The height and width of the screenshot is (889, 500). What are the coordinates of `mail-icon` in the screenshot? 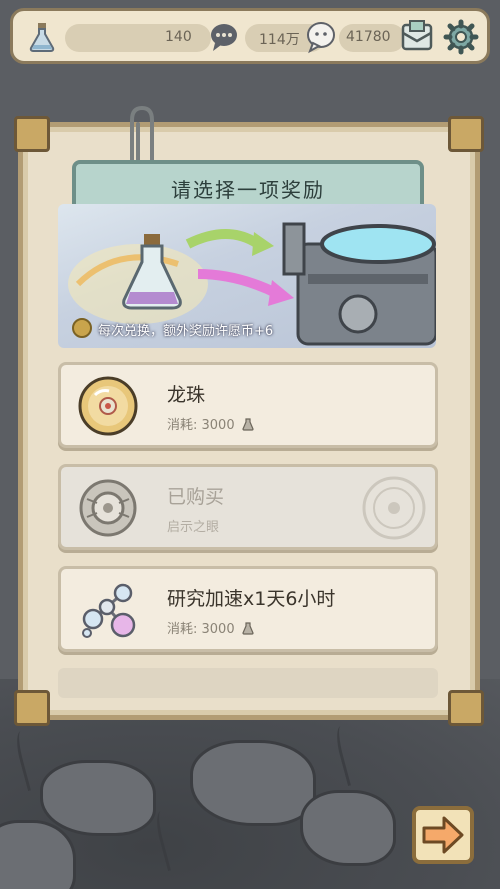 It's located at (417, 37).